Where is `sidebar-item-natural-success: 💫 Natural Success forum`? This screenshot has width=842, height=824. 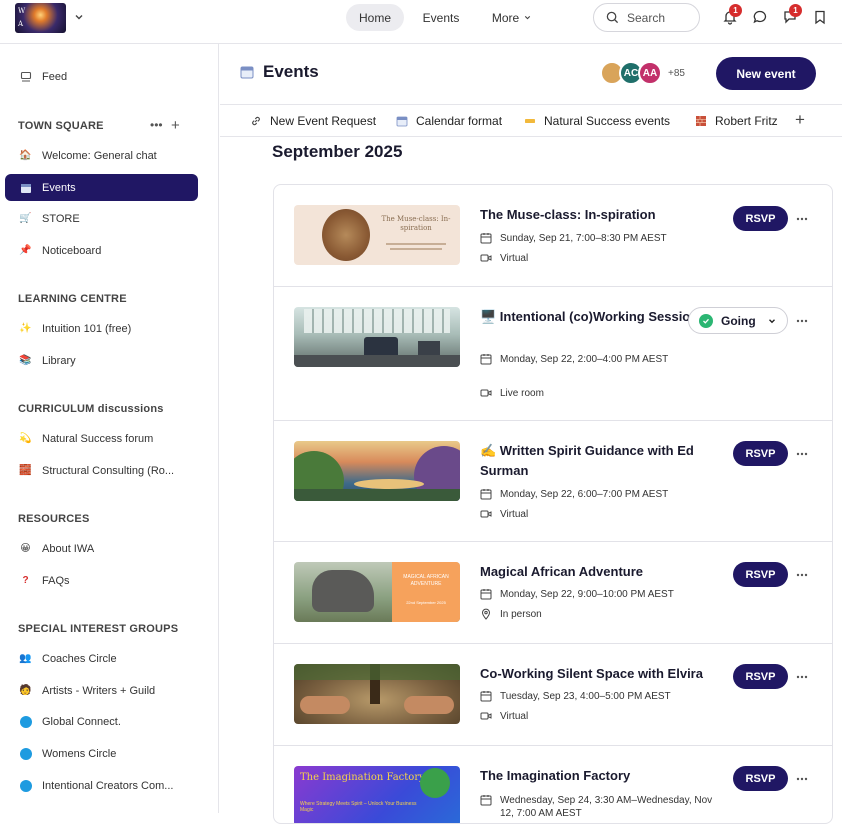
sidebar-item-natural-success: 💫 Natural Success forum is located at coordinates (101, 438).